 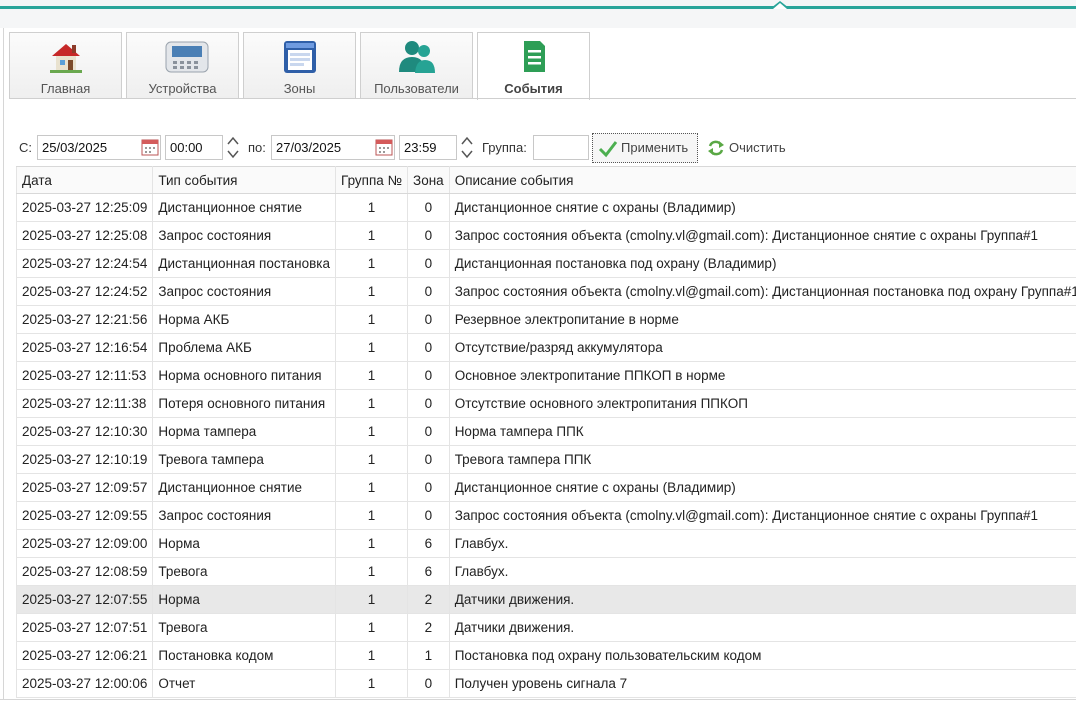 I want to click on column-header-date: Дата, so click(x=84, y=180).